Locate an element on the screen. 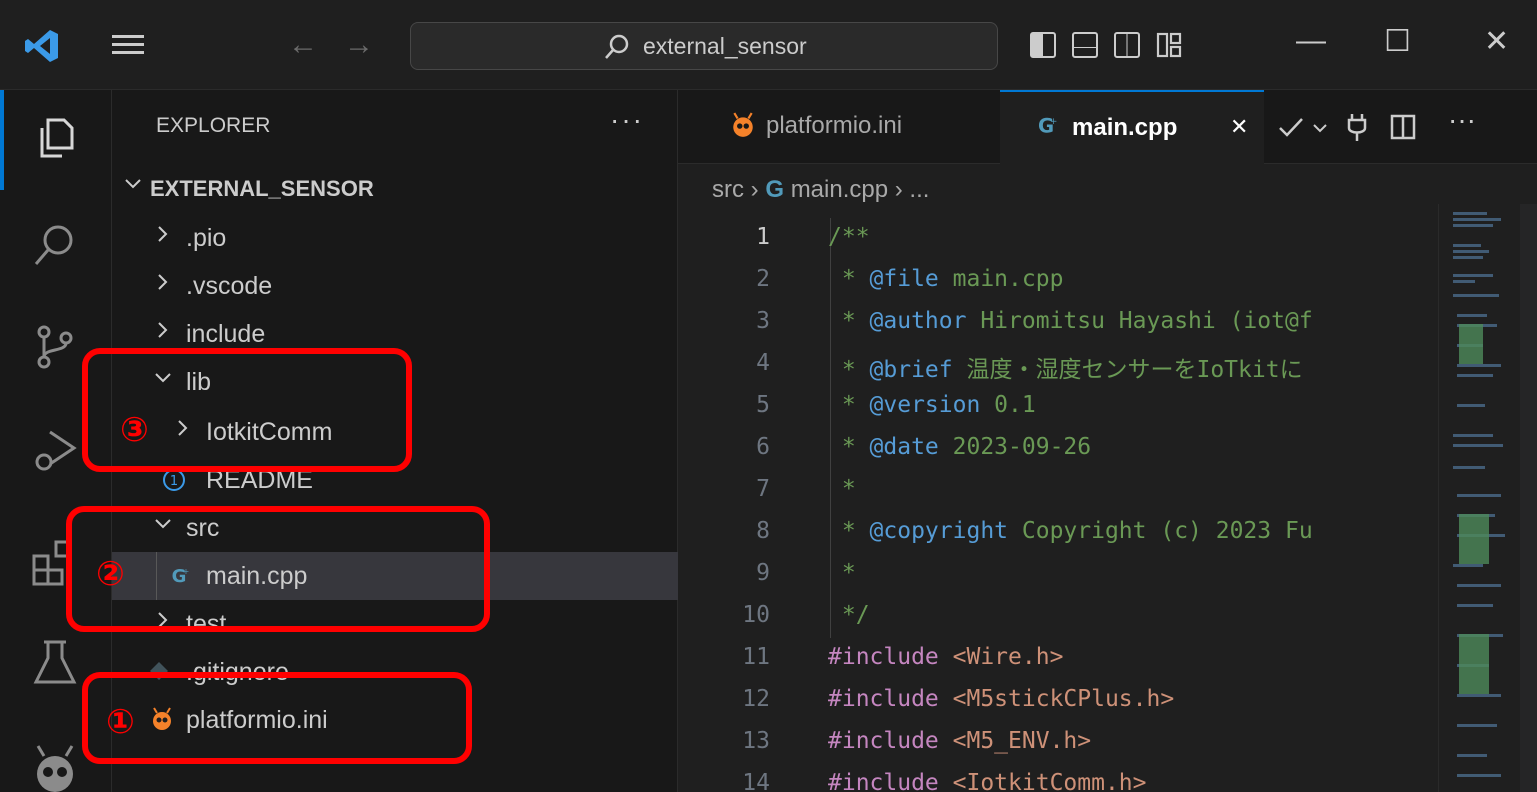 This screenshot has width=1537, height=792. code-line: 14 #include <IotkitComm.h> is located at coordinates (1058, 778).